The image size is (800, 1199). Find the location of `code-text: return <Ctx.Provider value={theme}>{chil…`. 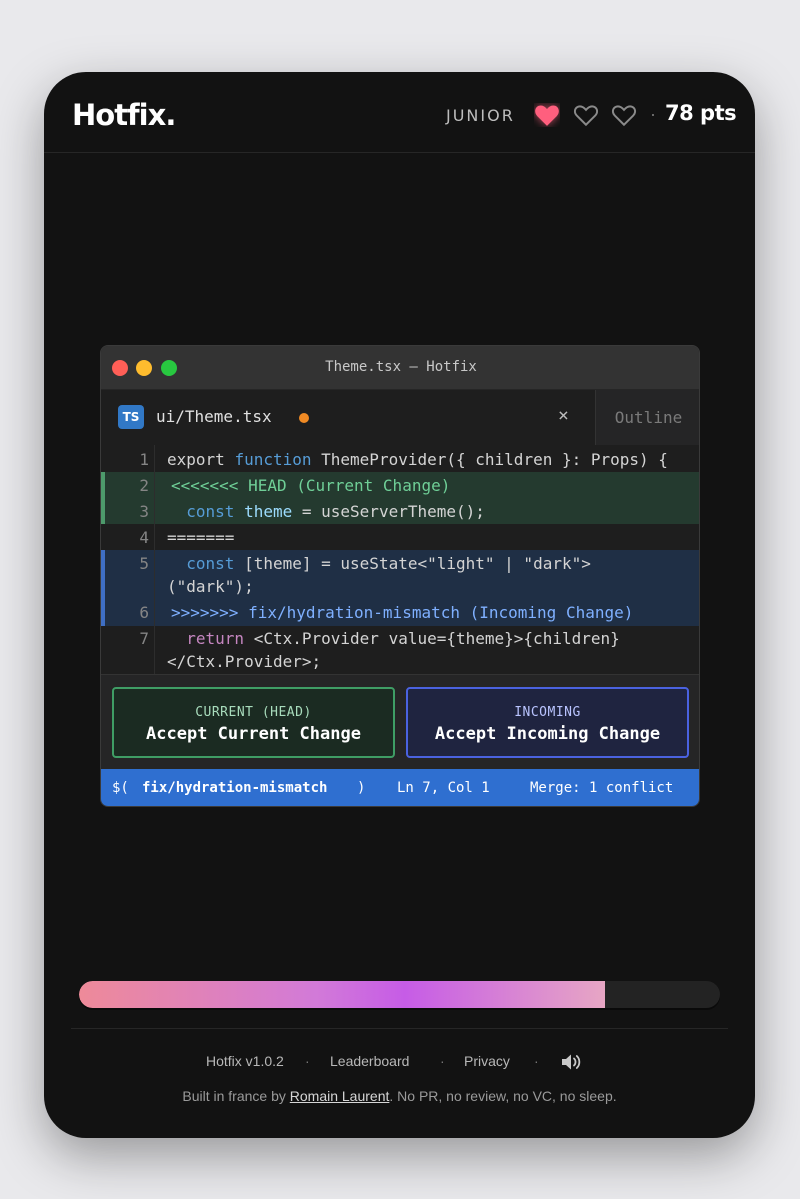

code-text: return <Ctx.Provider value={theme}>{chil… is located at coordinates (393, 638).